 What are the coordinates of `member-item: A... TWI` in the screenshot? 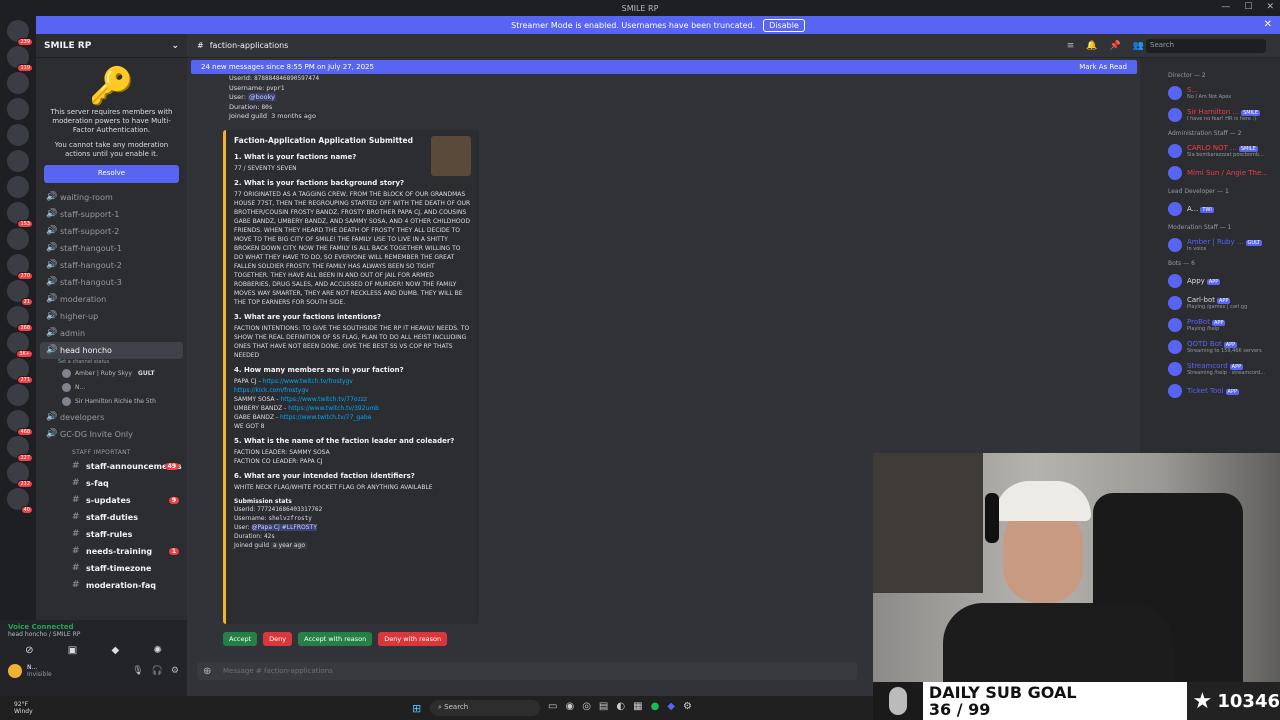 It's located at (1210, 209).